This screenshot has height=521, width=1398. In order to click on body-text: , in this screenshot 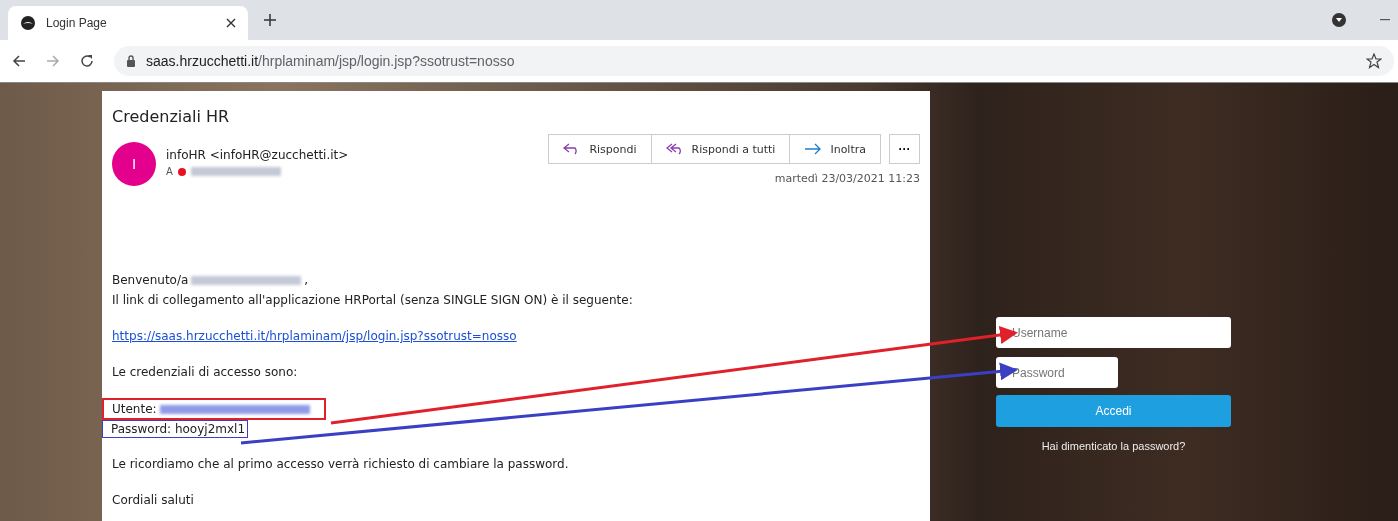, I will do `click(306, 280)`.